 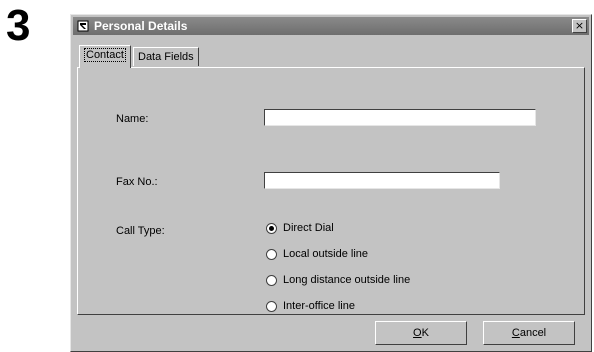 What do you see at coordinates (137, 182) in the screenshot?
I see `fax-label: Fax No.:` at bounding box center [137, 182].